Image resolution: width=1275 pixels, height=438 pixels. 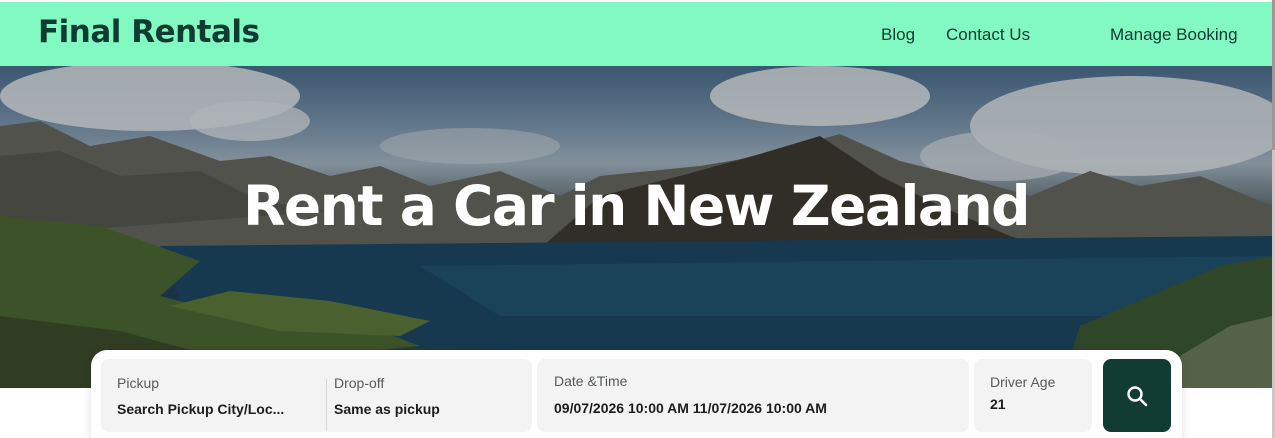 I want to click on search-button, so click(x=1137, y=395).